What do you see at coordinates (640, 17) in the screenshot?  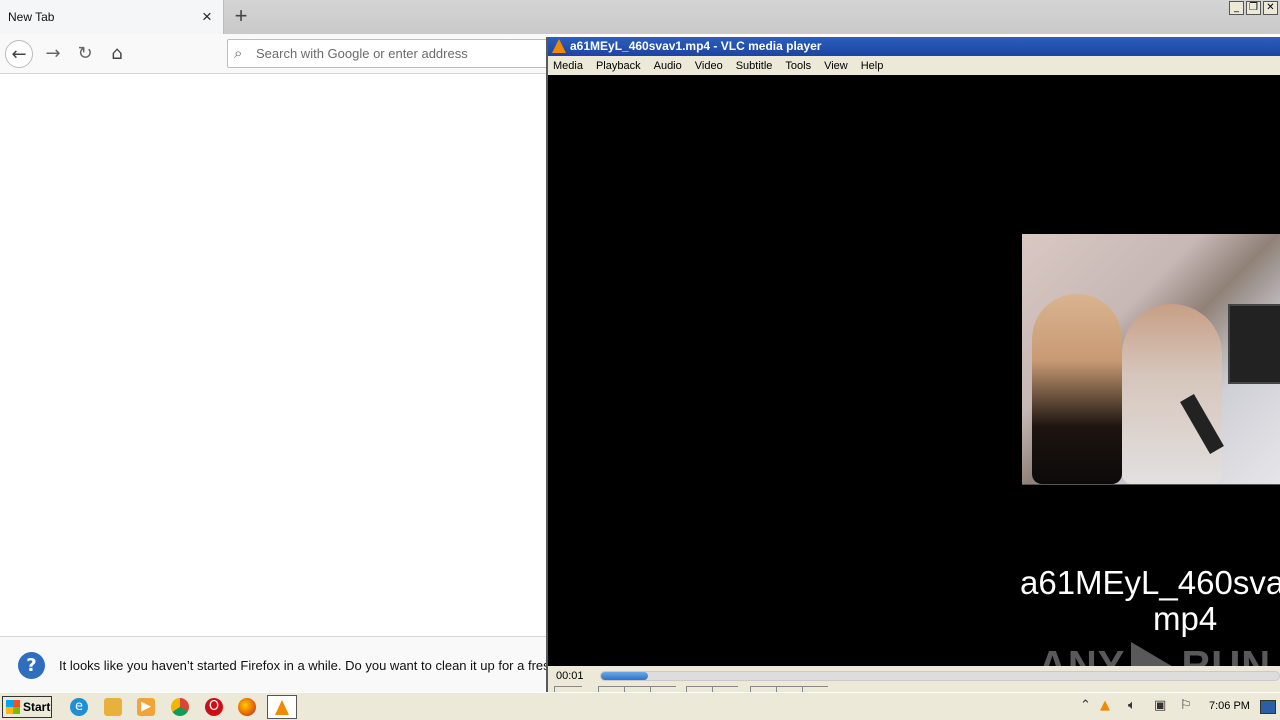 I see `firefox-tab-bar: New Tab × + _ ❐ ✕` at bounding box center [640, 17].